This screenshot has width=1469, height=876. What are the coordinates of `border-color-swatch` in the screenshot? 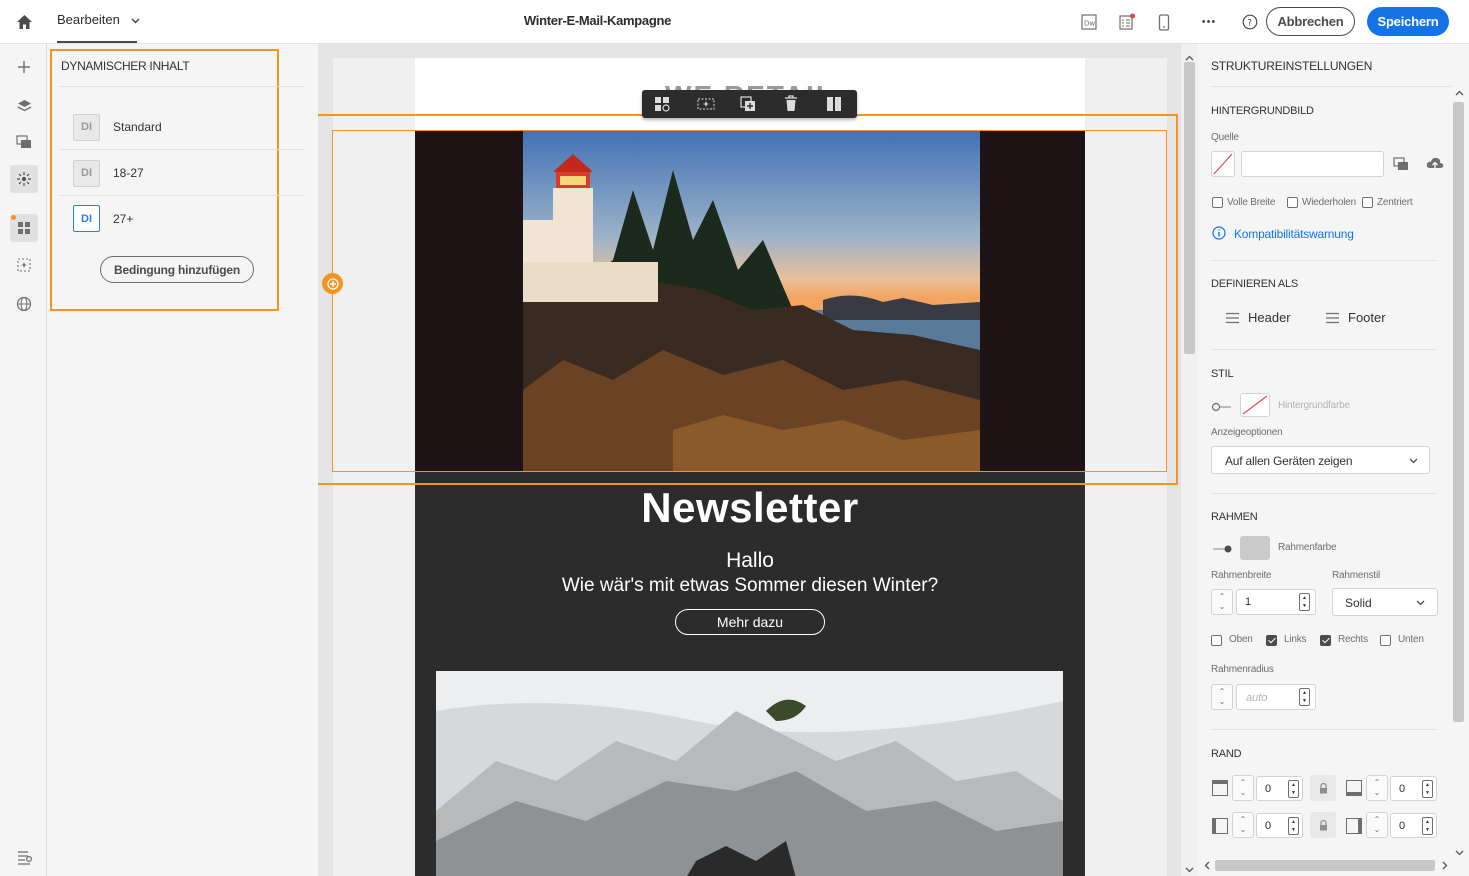 It's located at (1255, 548).